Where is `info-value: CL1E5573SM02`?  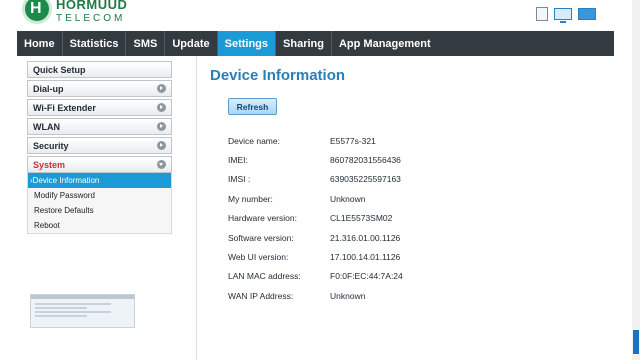 info-value: CL1E5573SM02 is located at coordinates (361, 218).